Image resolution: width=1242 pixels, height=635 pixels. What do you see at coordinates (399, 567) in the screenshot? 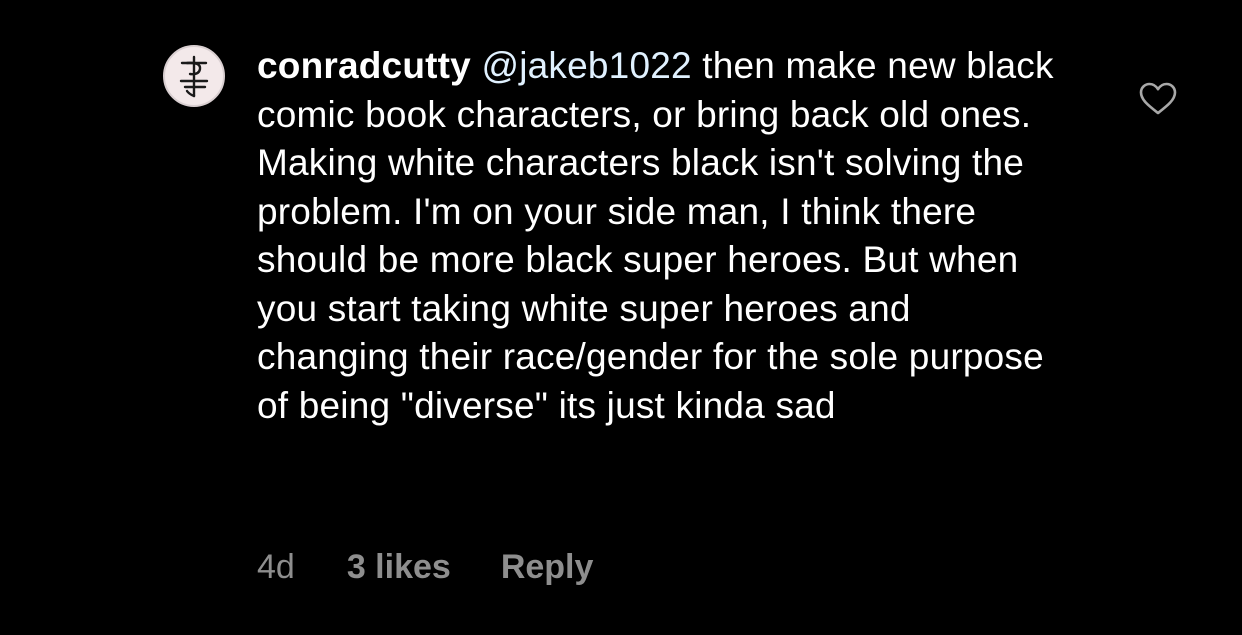
I see `likes-count-link: 3 likes` at bounding box center [399, 567].